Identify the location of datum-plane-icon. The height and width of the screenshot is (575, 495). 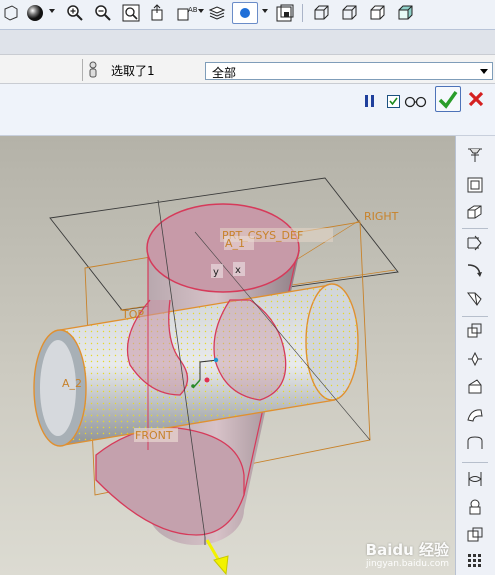
(475, 155).